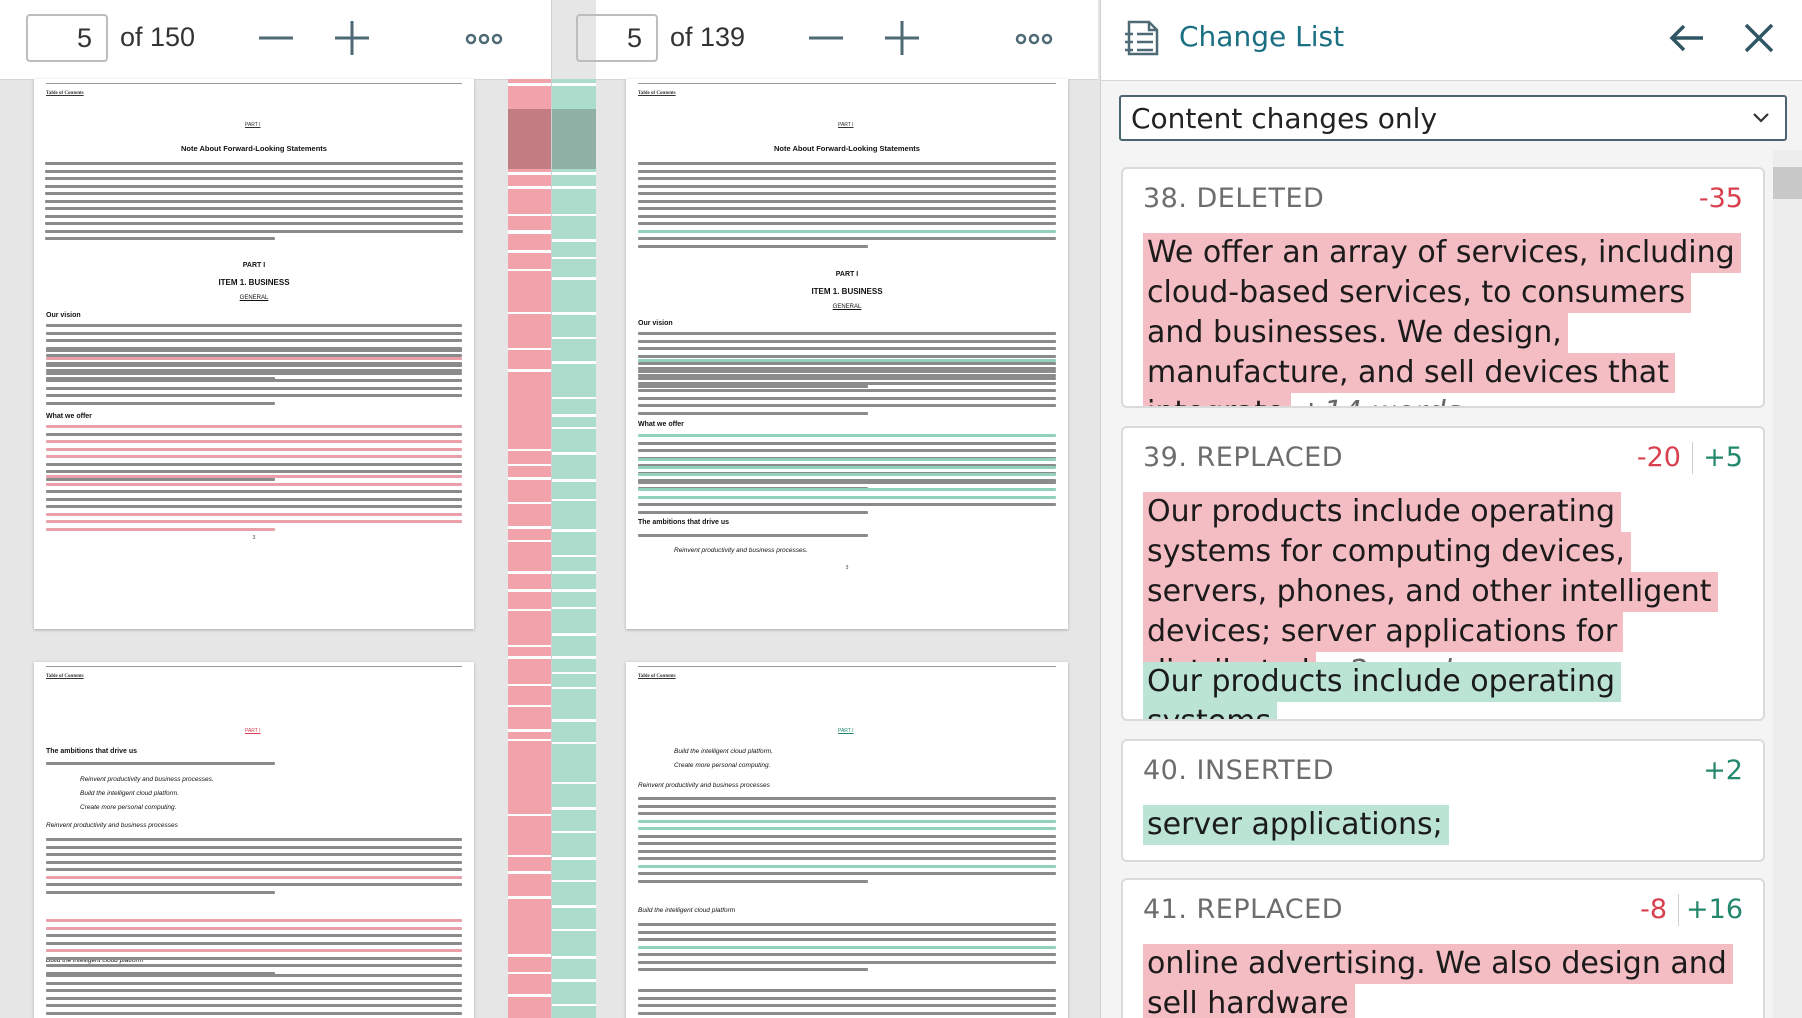  What do you see at coordinates (1443, 800) in the screenshot?
I see `change-card: 40. INSERTED +2 server applications;` at bounding box center [1443, 800].